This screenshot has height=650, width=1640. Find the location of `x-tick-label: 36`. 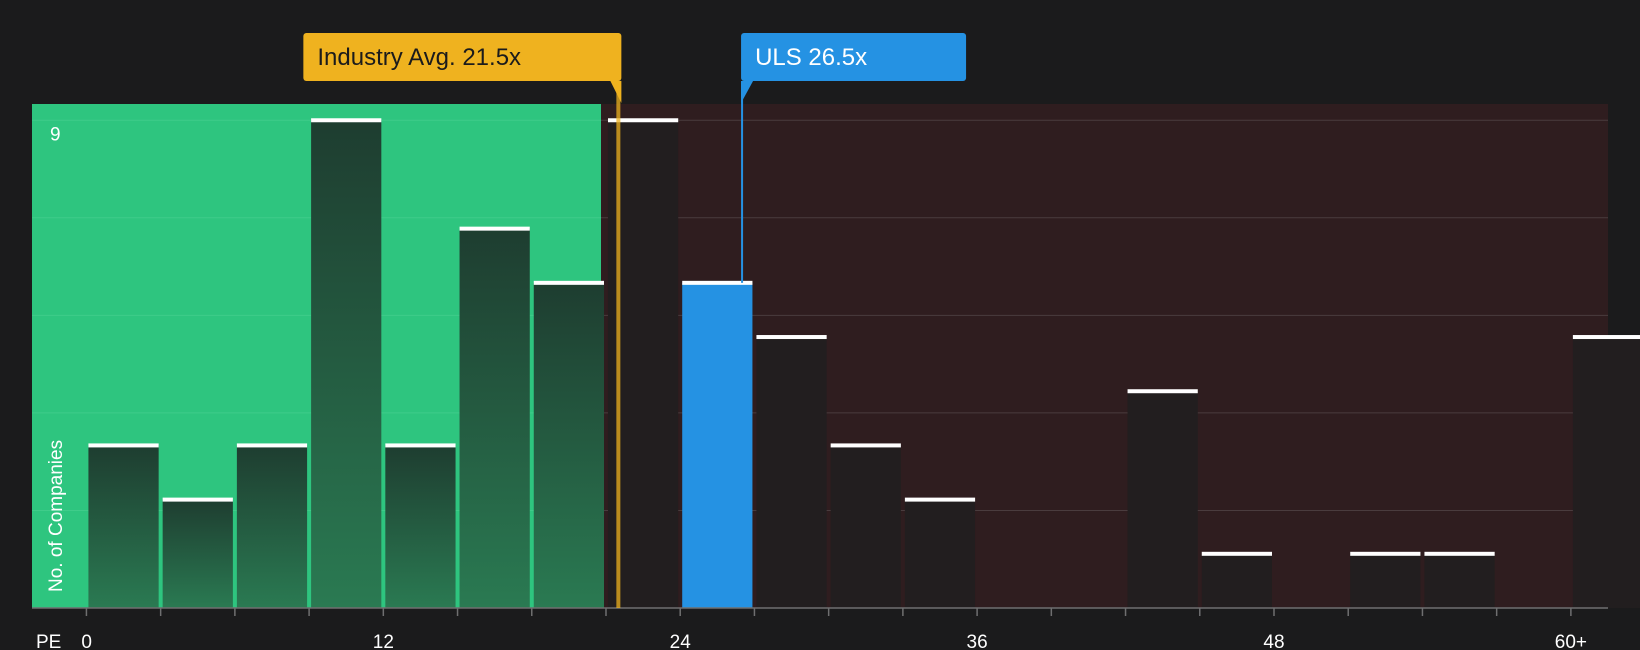

x-tick-label: 36 is located at coordinates (977, 641).